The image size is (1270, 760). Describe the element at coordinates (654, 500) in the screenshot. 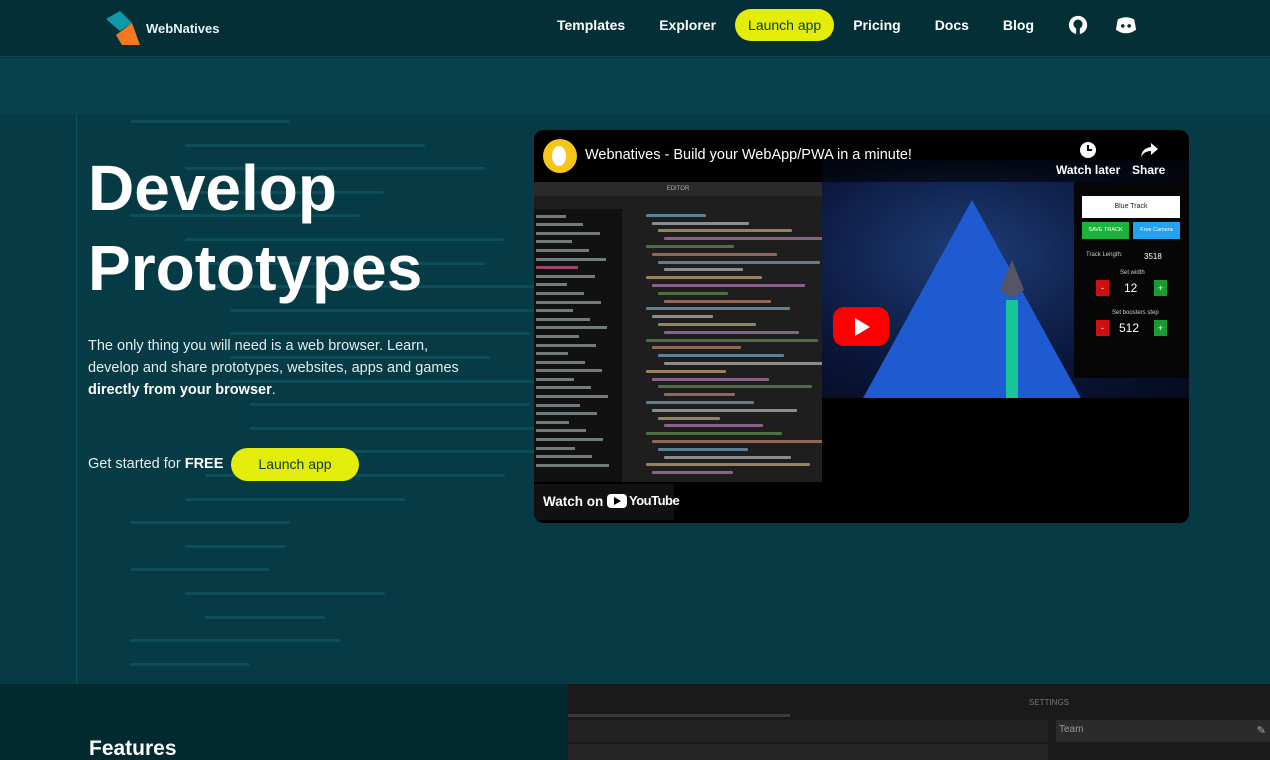

I see `youtube-wordmark: YouTube` at that location.